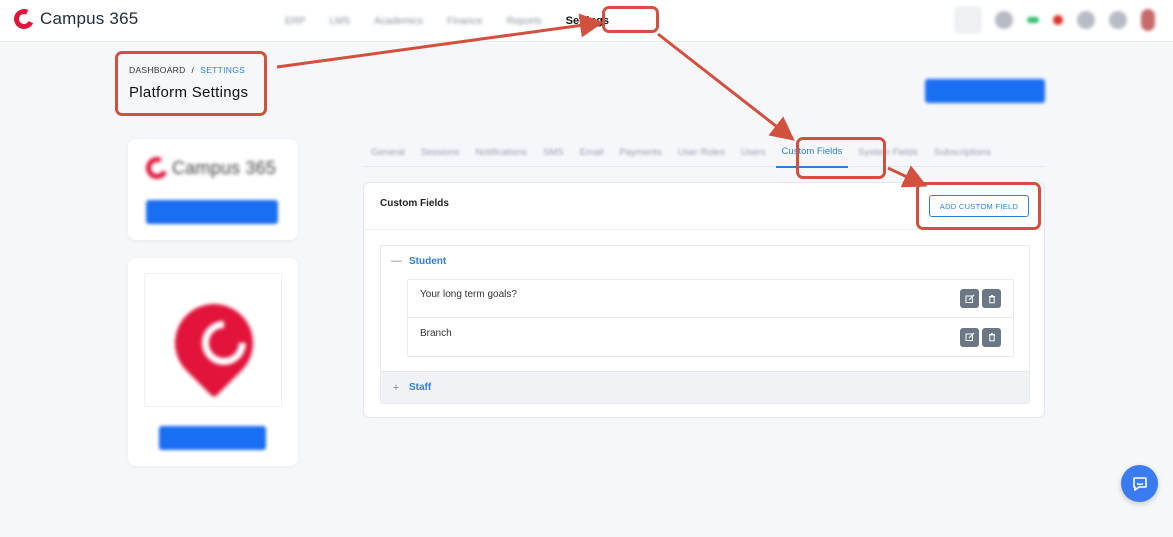  I want to click on chat-icon, so click(1139, 483).